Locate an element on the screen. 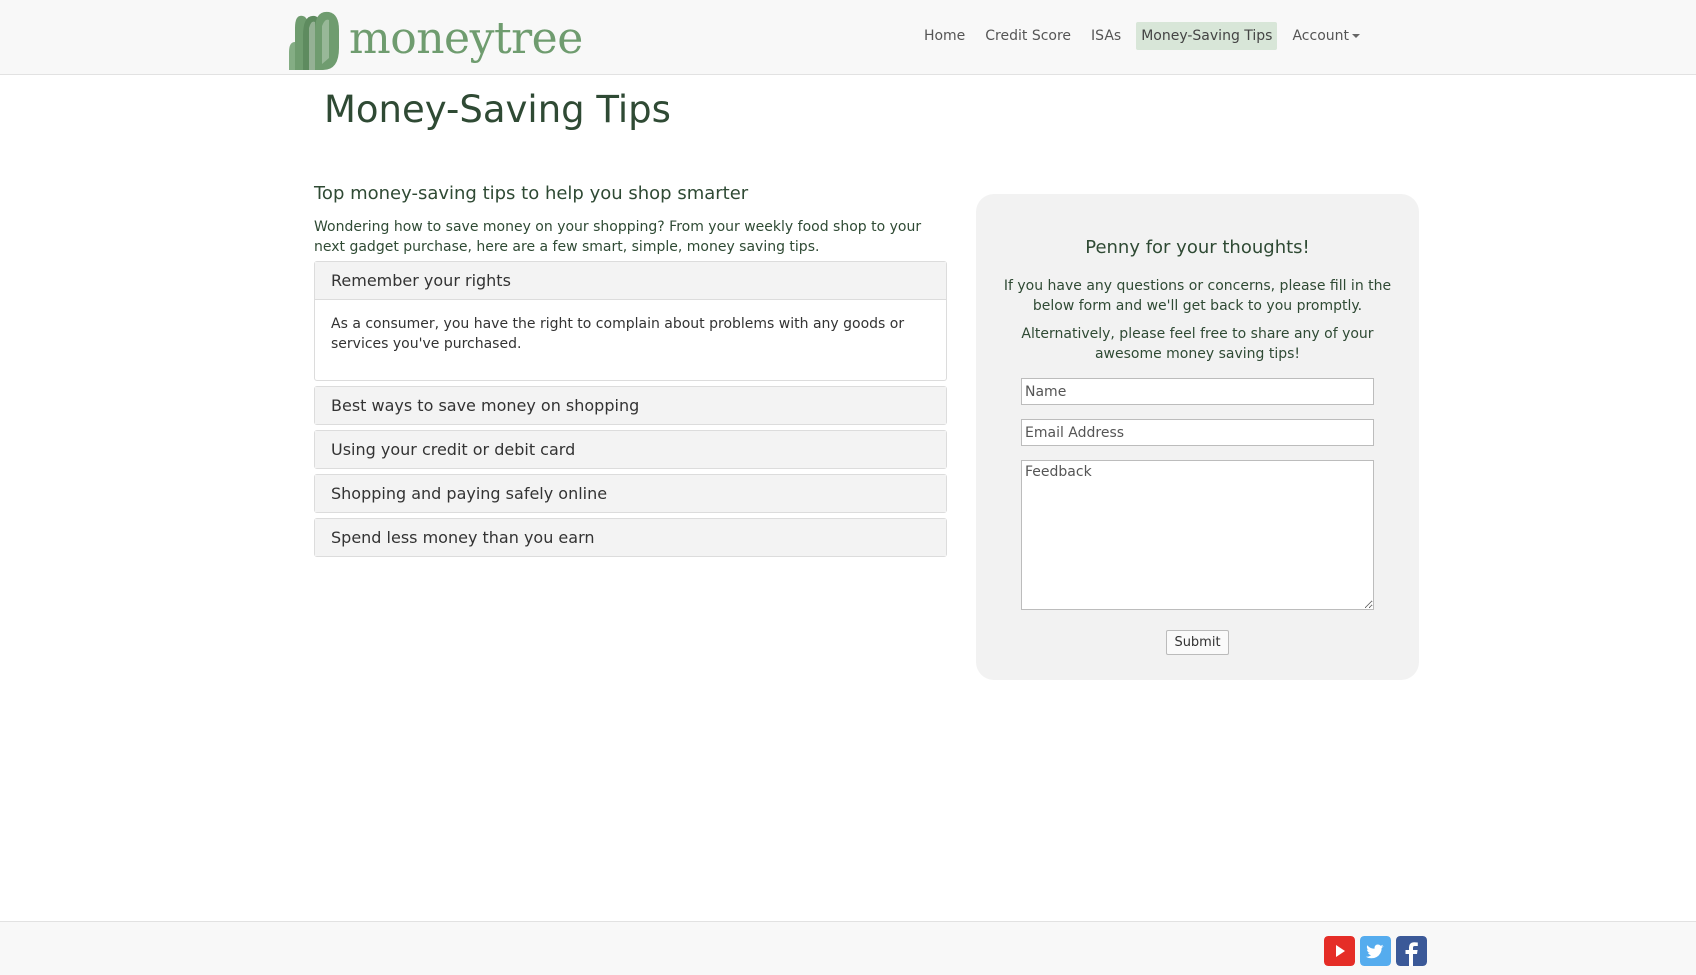 This screenshot has width=1696, height=975. caret-down-icon is located at coordinates (1356, 36).